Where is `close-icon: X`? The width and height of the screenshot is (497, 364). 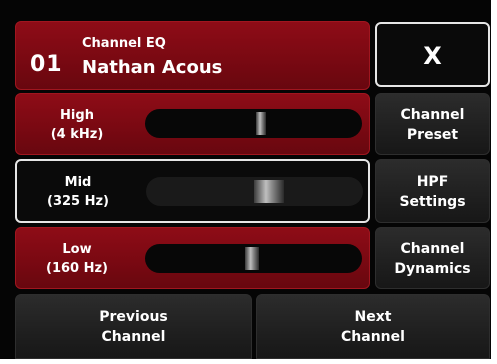 close-icon: X is located at coordinates (432, 56).